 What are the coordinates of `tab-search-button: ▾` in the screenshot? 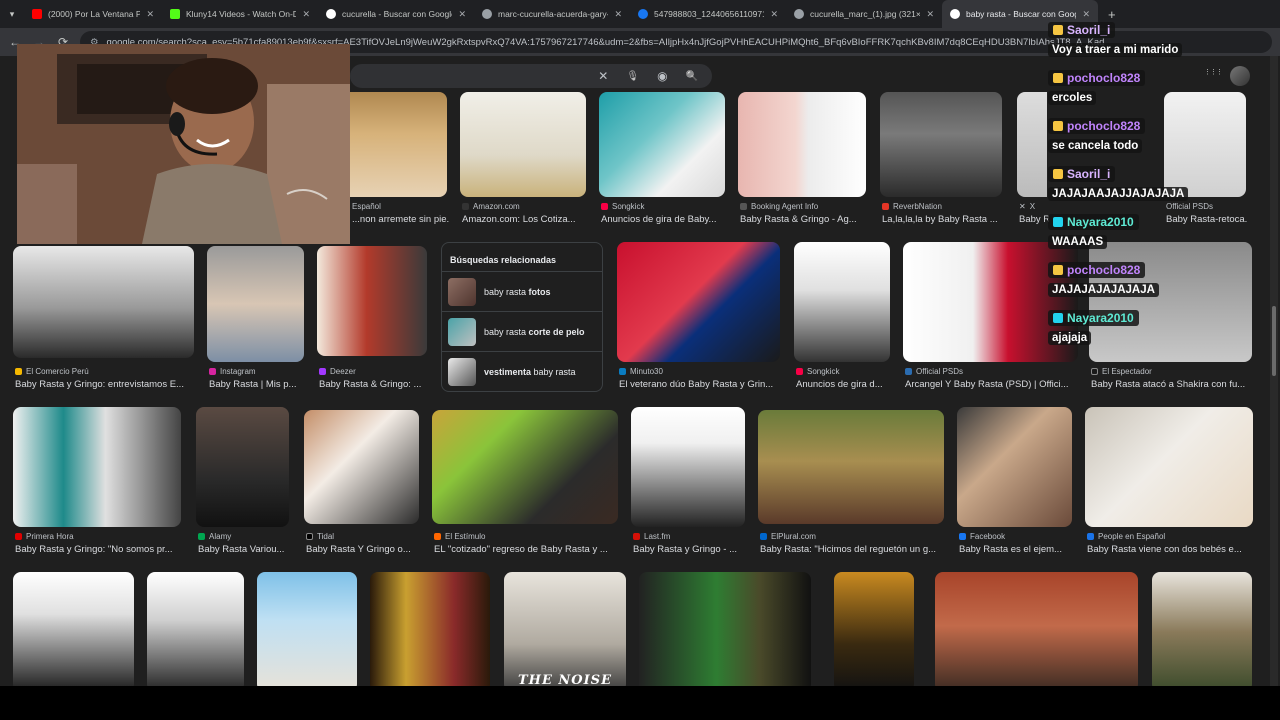 It's located at (12, 14).